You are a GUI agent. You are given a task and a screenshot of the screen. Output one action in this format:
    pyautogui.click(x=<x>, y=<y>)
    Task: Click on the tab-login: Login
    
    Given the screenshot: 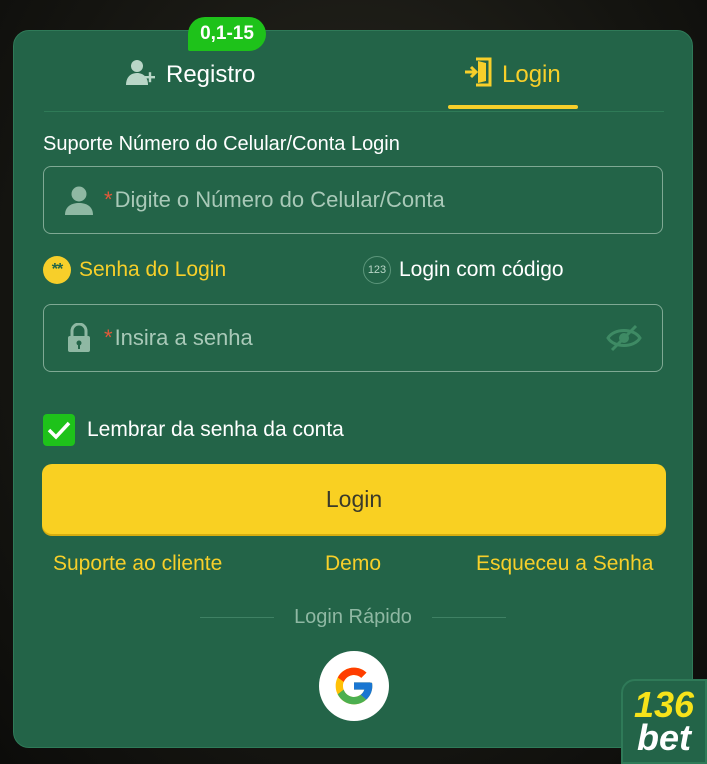 What is the action you would take?
    pyautogui.click(x=512, y=75)
    